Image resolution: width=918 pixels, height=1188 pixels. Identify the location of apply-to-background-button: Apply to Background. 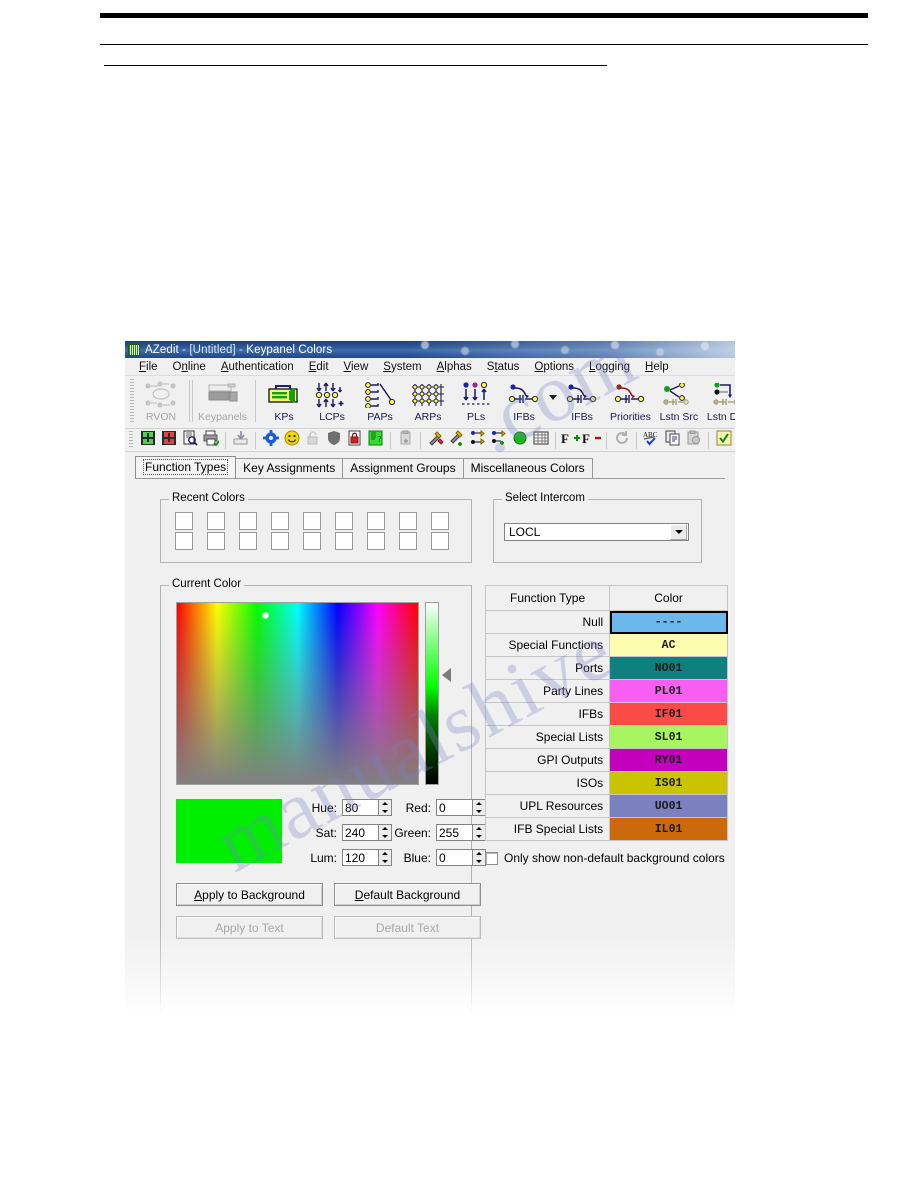
(249, 894).